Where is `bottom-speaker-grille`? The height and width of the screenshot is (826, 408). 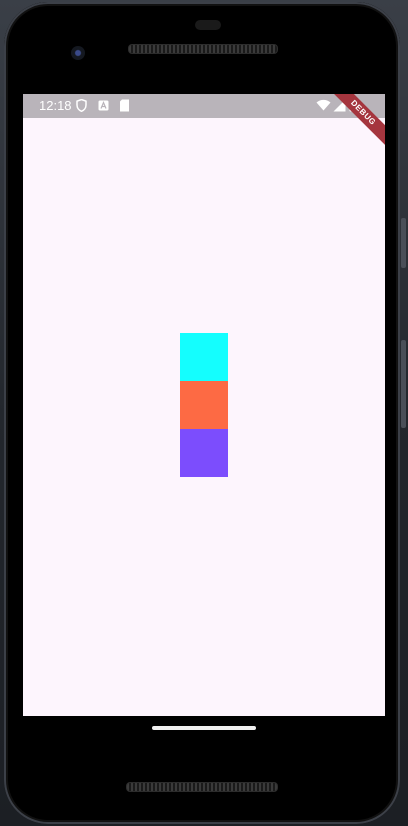 bottom-speaker-grille is located at coordinates (202, 787).